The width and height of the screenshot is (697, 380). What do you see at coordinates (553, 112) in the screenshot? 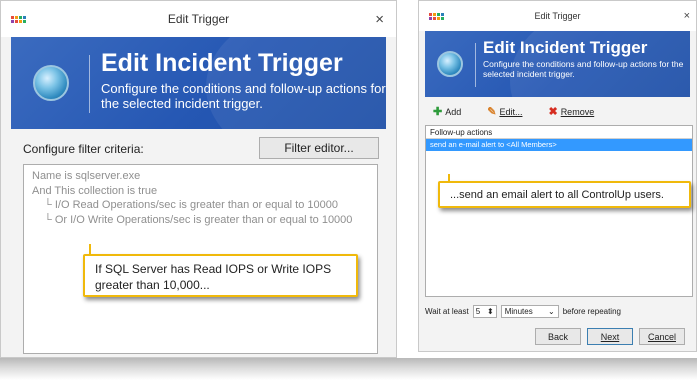
I see `x-icon: ✖` at bounding box center [553, 112].